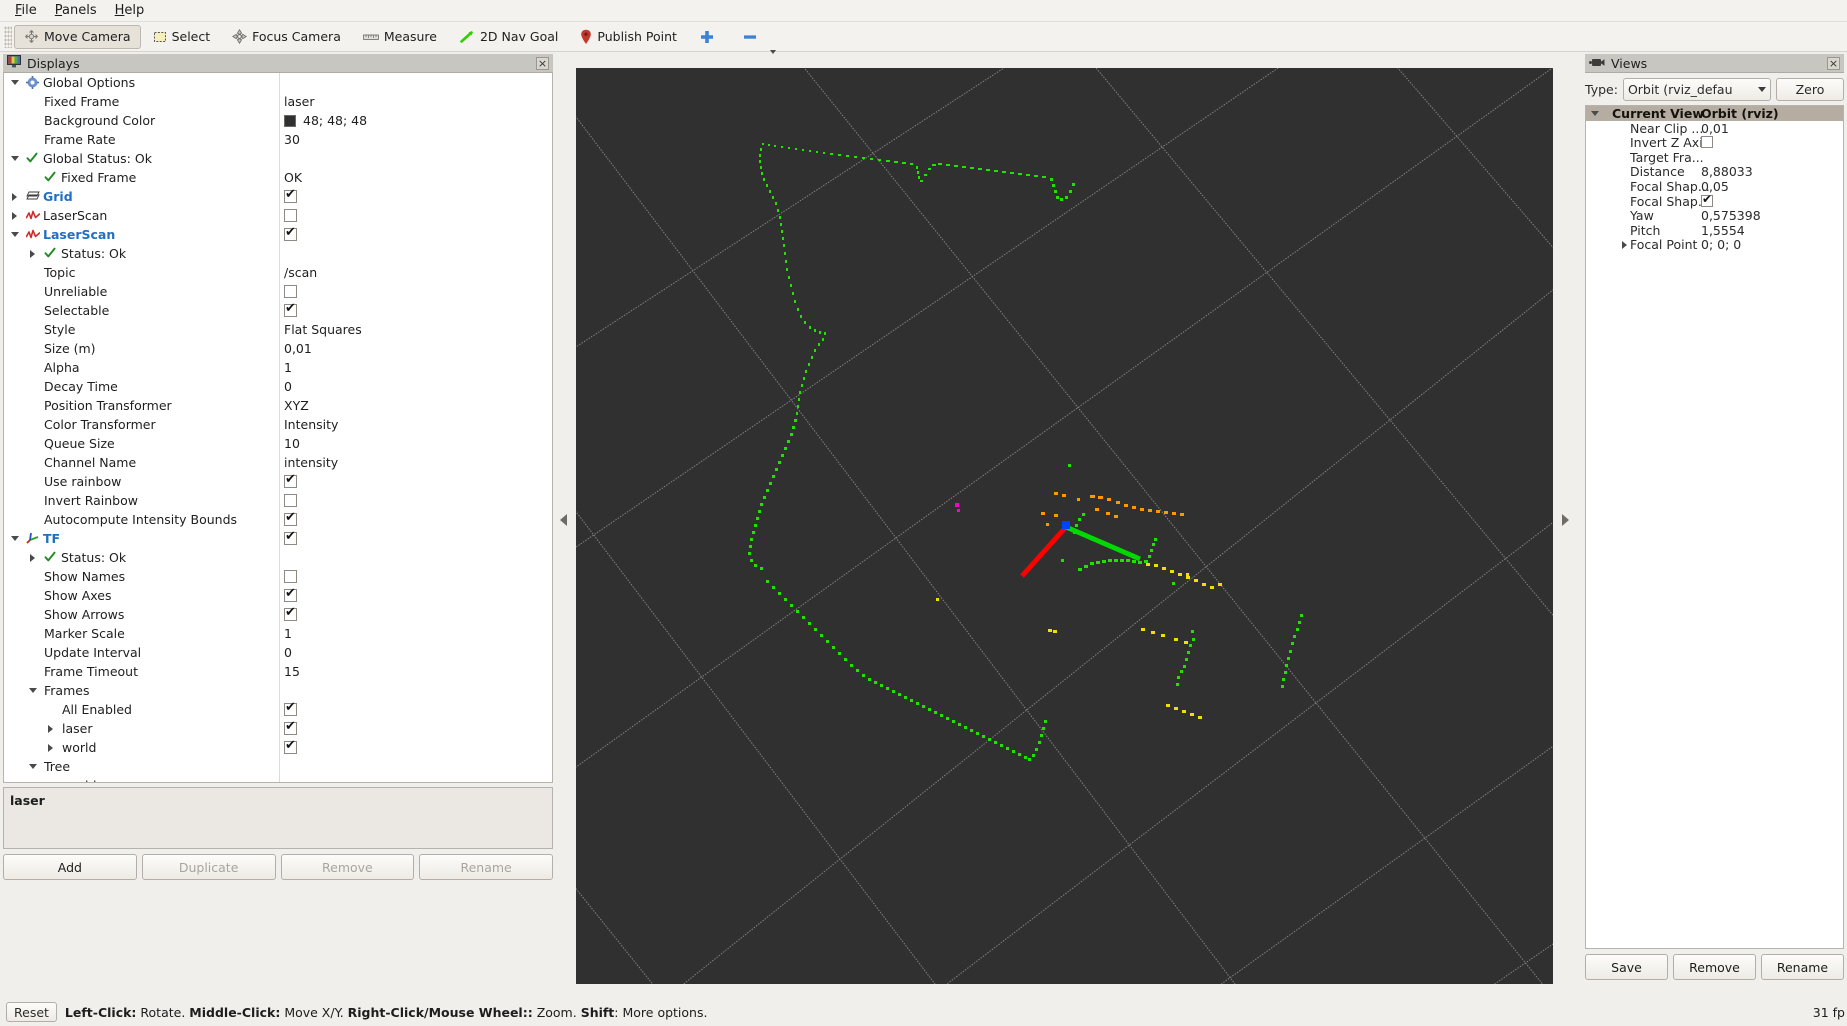 The width and height of the screenshot is (1847, 1026). What do you see at coordinates (1626, 967) in the screenshot?
I see `save-view-button: Save` at bounding box center [1626, 967].